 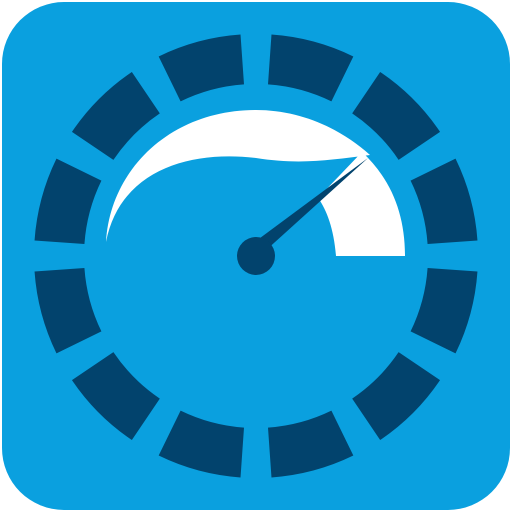 I want to click on gauge-needle-hub, so click(x=256, y=256).